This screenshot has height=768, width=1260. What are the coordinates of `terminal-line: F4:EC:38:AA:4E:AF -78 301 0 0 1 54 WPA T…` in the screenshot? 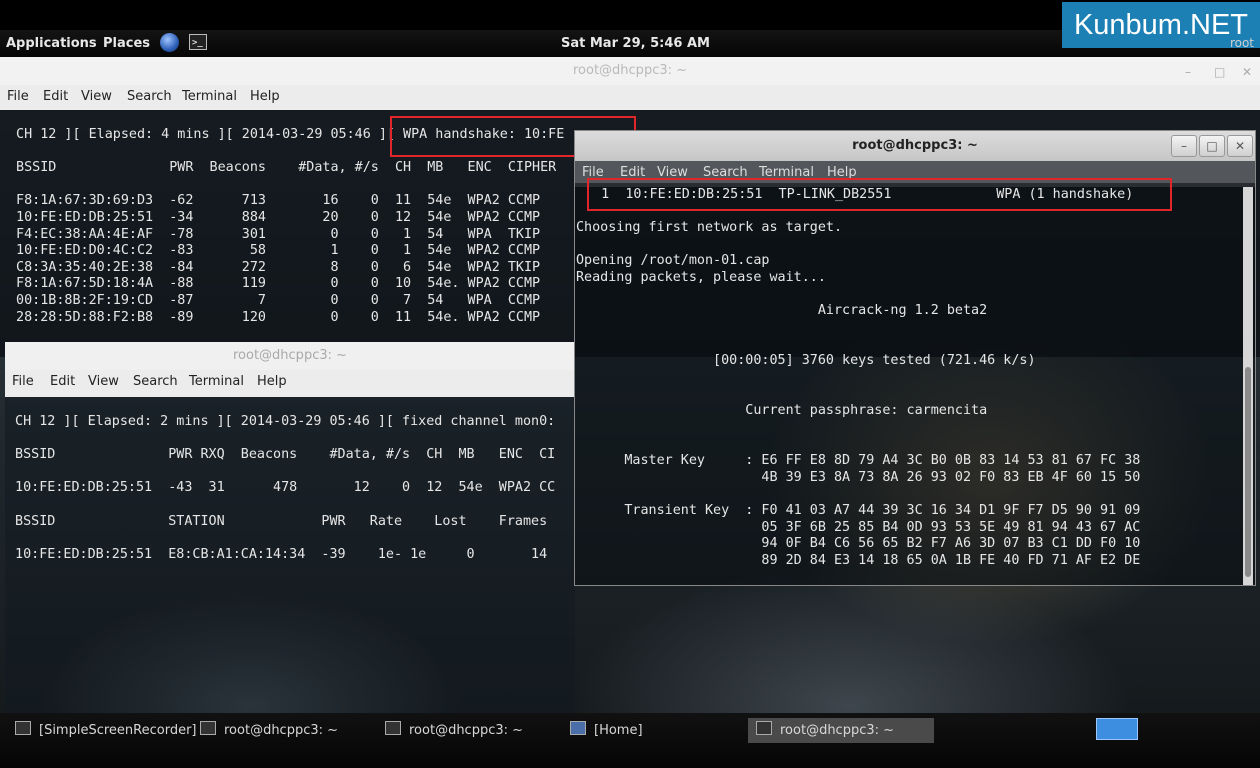 It's located at (274, 234).